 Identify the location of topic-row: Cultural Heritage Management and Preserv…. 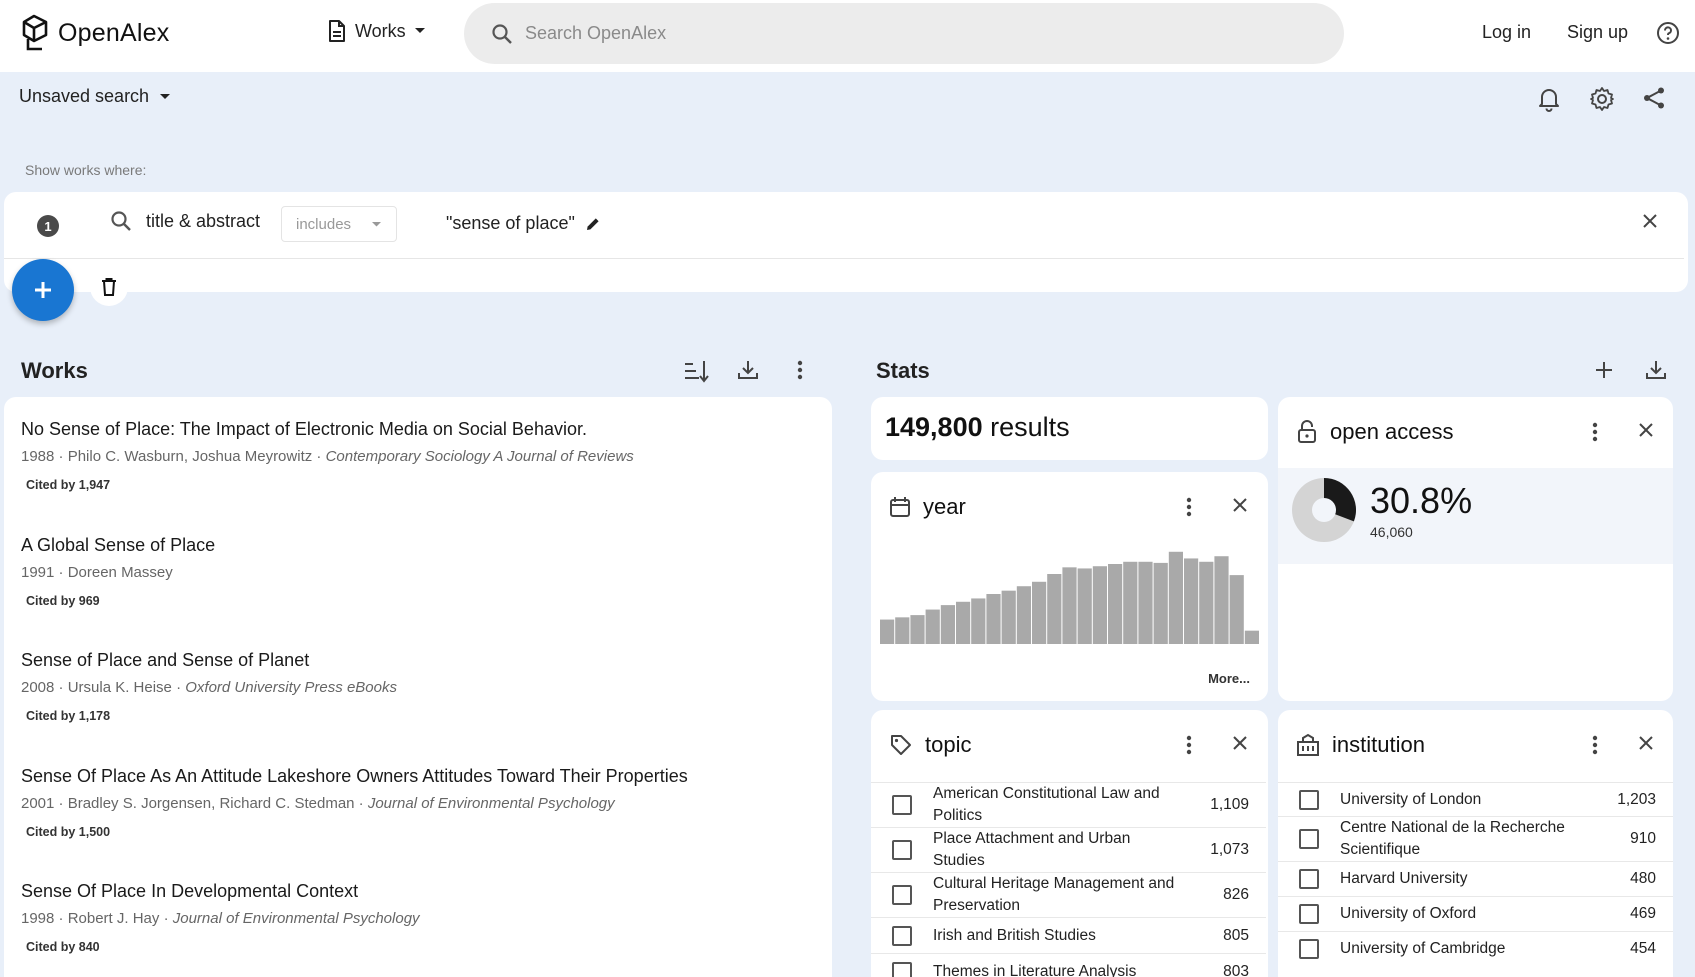
(1068, 894).